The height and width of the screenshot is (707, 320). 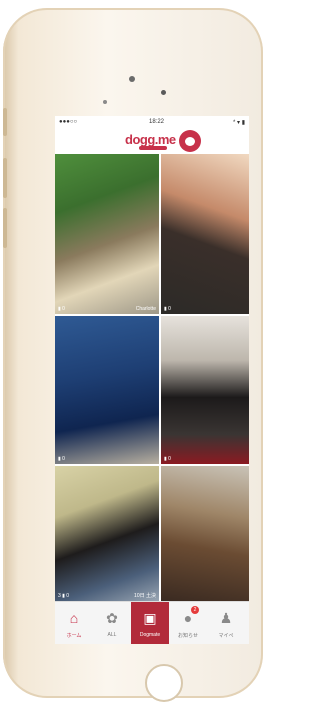 What do you see at coordinates (5, 122) in the screenshot?
I see `mute-switch` at bounding box center [5, 122].